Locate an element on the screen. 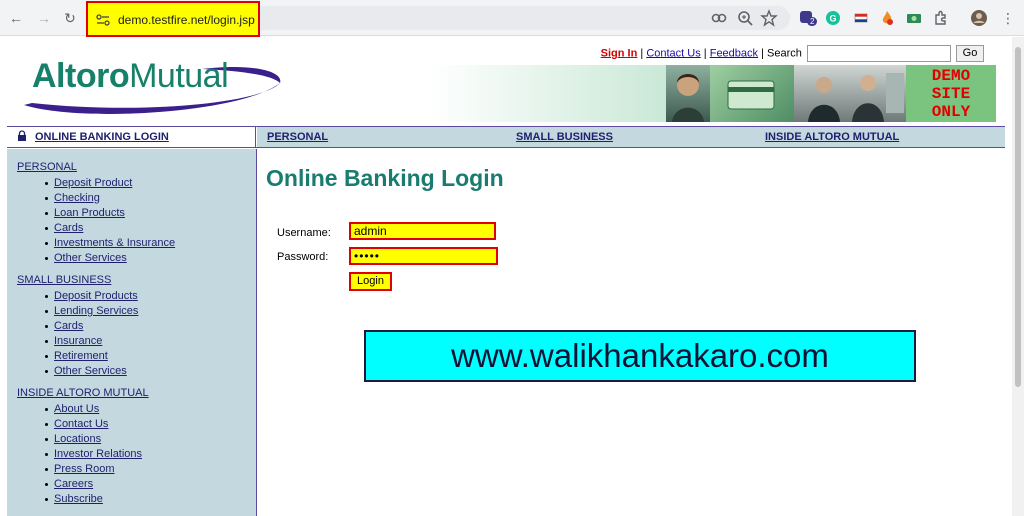  nav-personal: PERSONAL is located at coordinates (382, 137).